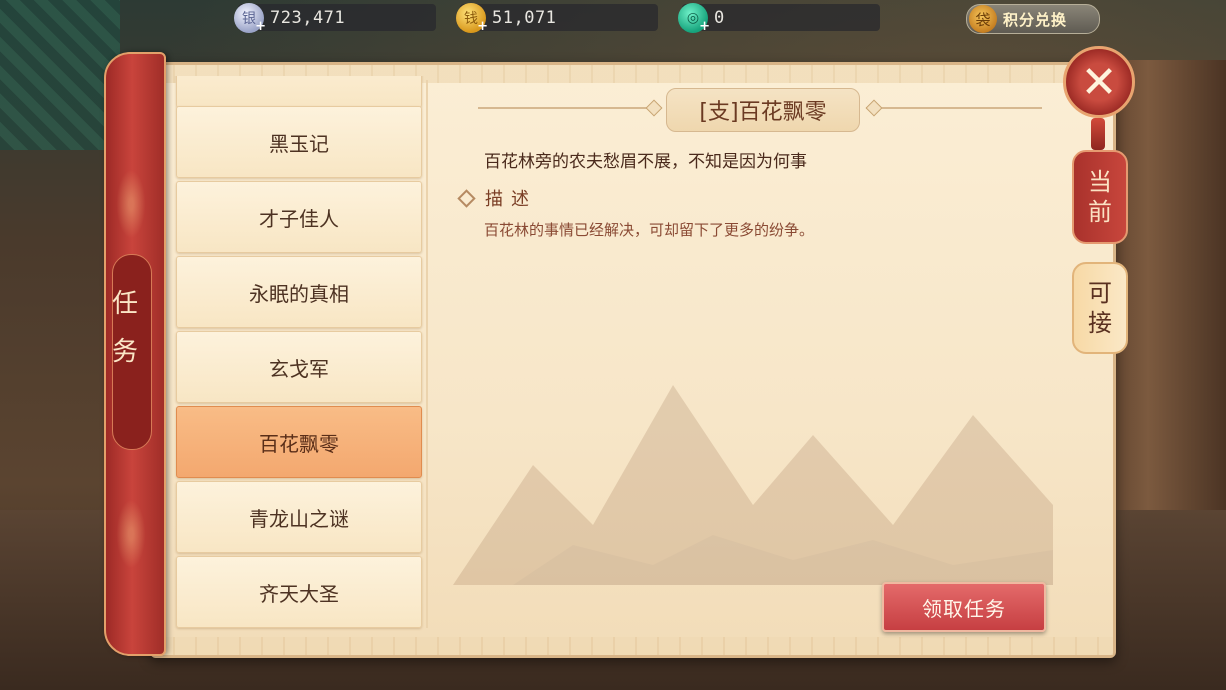 Image resolution: width=1226 pixels, height=690 pixels. I want to click on title-rule-right, so click(954, 108).